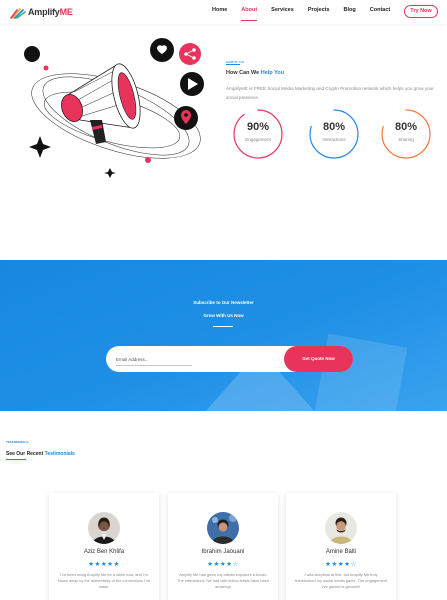  Describe the element at coordinates (318, 359) in the screenshot. I see `get-quote-button: Get Quote Now` at that location.